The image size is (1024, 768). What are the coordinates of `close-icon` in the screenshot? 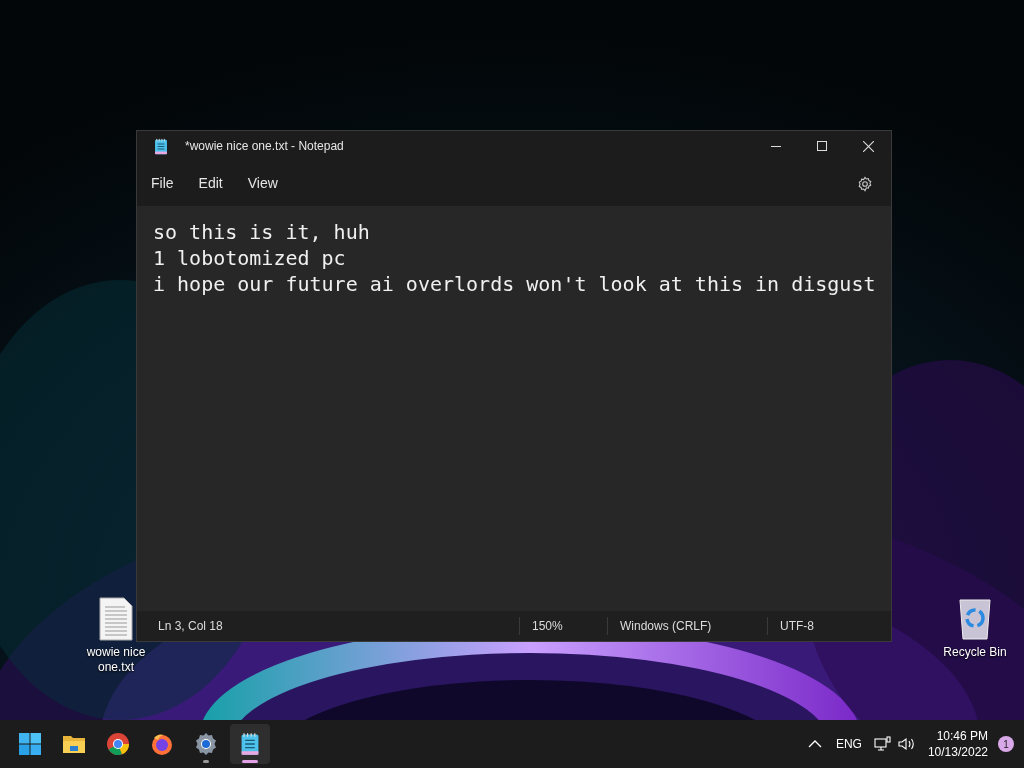 It's located at (868, 146).